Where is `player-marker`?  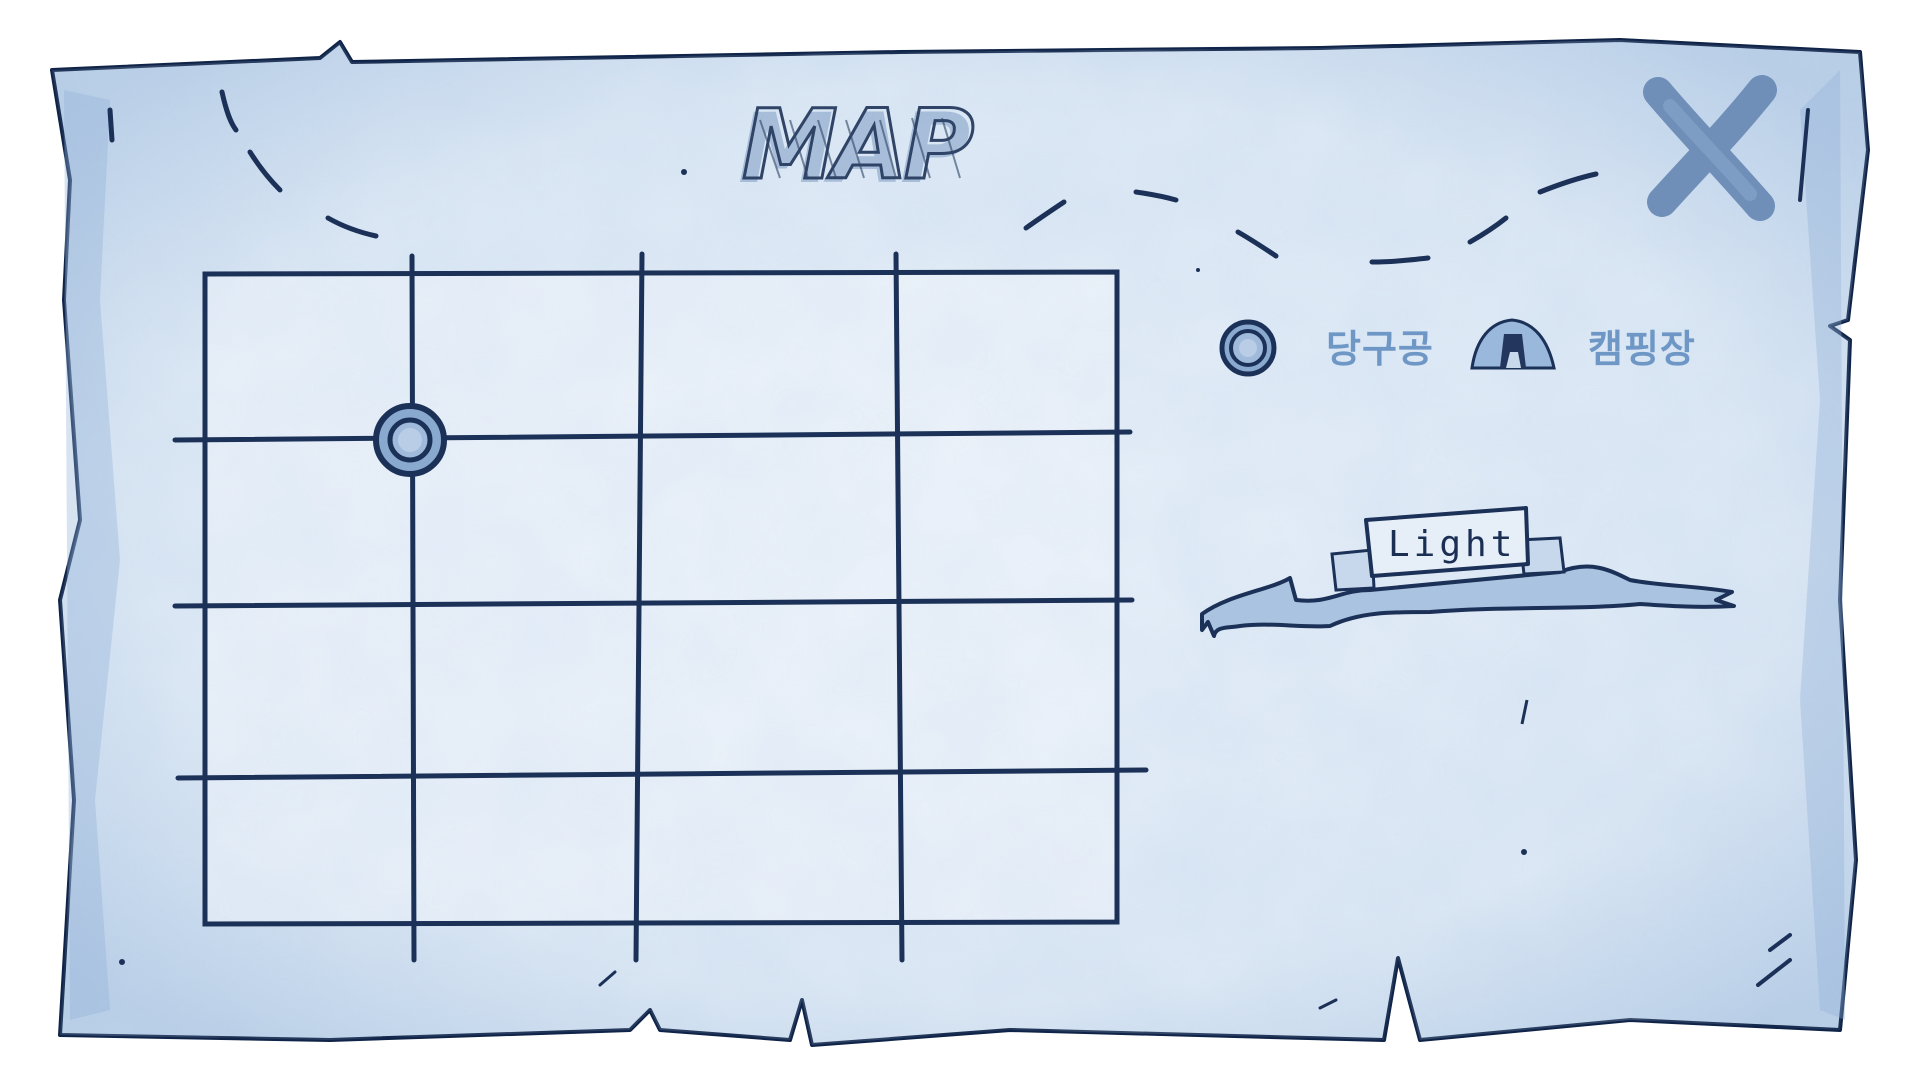
player-marker is located at coordinates (410, 440).